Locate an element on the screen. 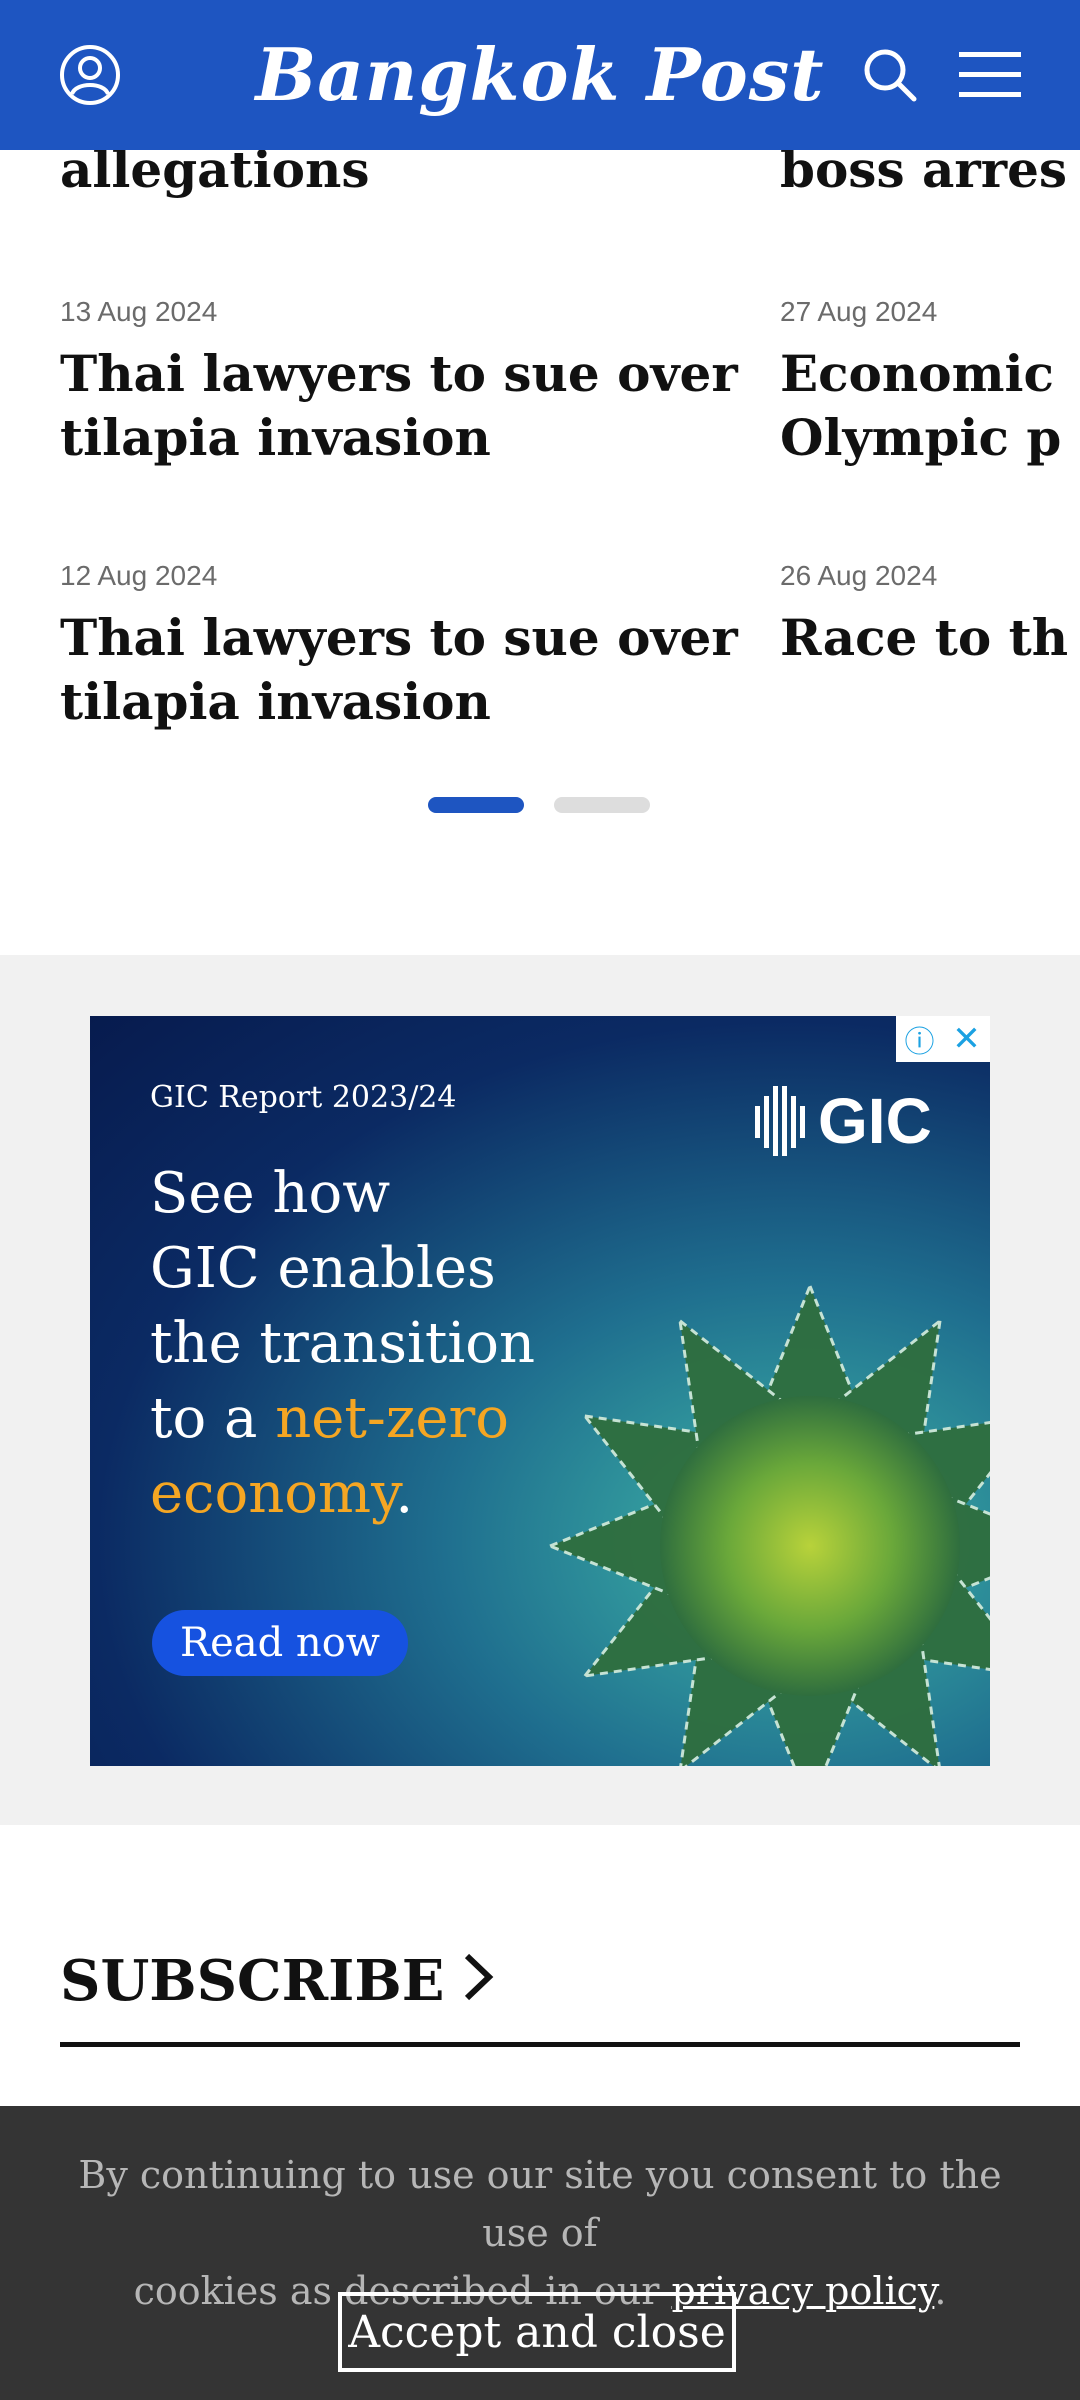 This screenshot has width=1080, height=2400. article-date: 12 Aug 2024 is located at coordinates (139, 575).